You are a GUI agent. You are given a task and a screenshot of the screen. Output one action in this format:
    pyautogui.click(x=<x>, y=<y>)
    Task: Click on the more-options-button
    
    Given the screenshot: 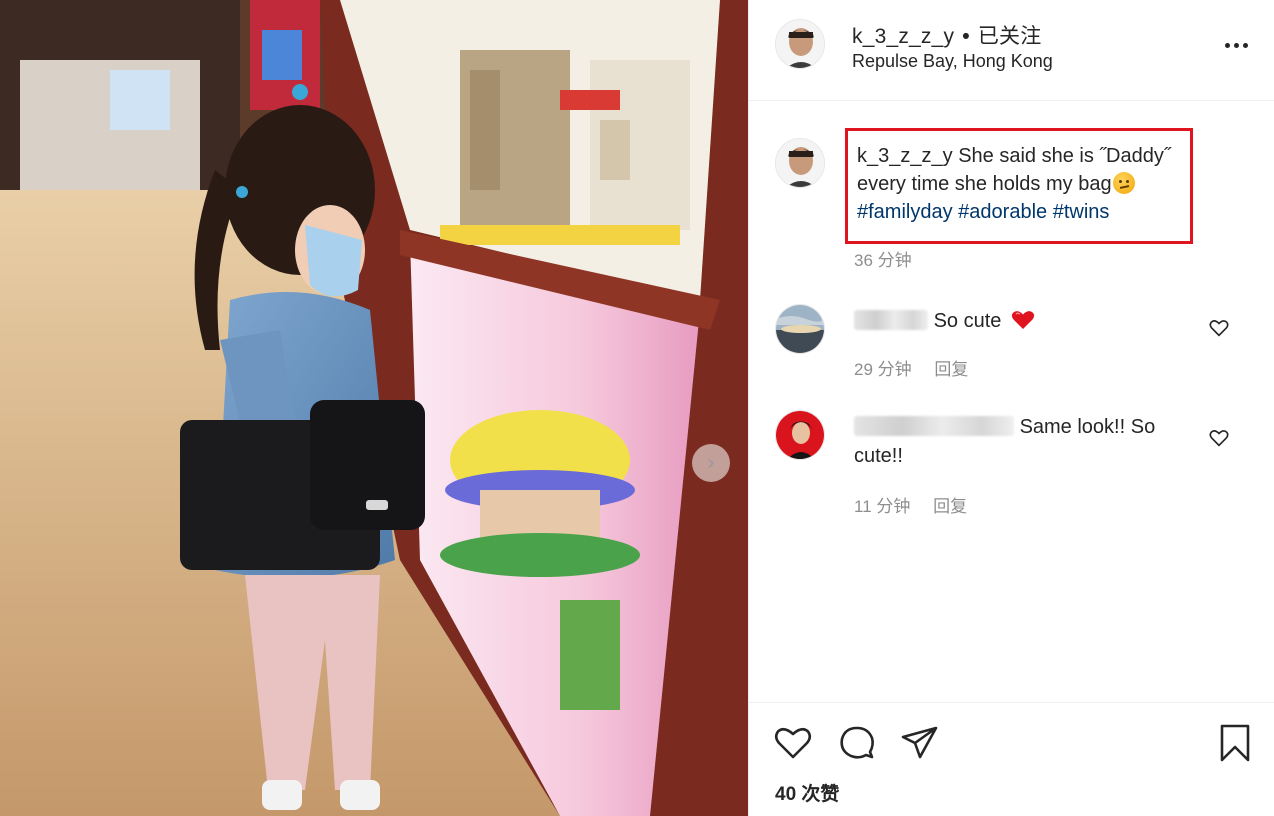 What is the action you would take?
    pyautogui.click(x=1239, y=45)
    